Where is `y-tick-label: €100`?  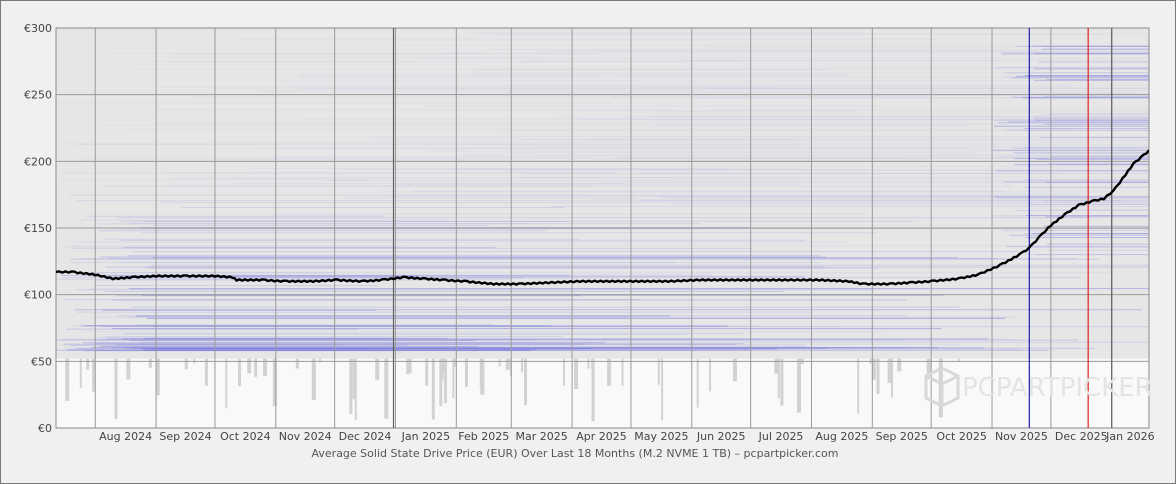 y-tick-label: €100 is located at coordinates (38, 295).